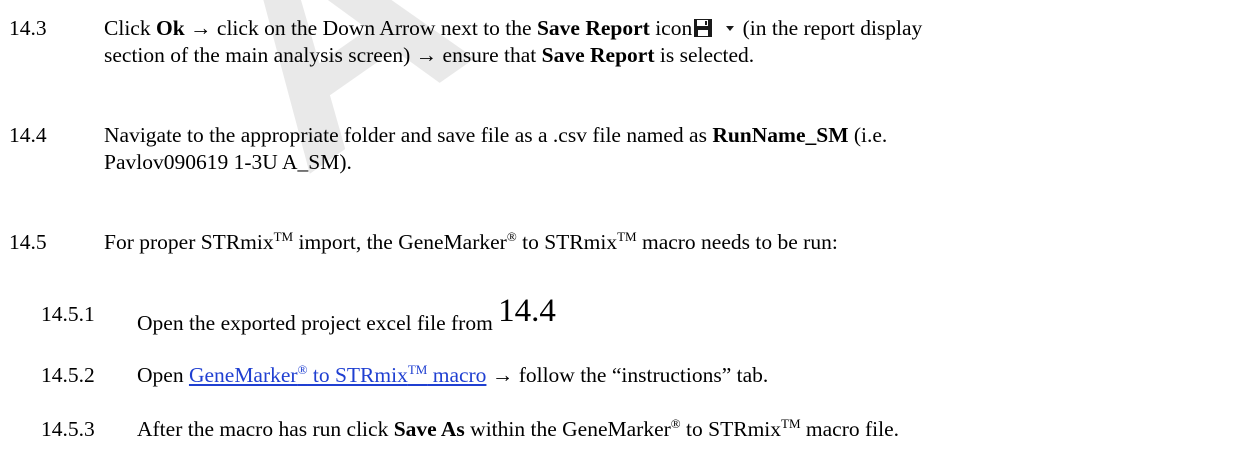 The width and height of the screenshot is (1234, 449). Describe the element at coordinates (357, 375) in the screenshot. I see `link-text: to STRmix` at that location.